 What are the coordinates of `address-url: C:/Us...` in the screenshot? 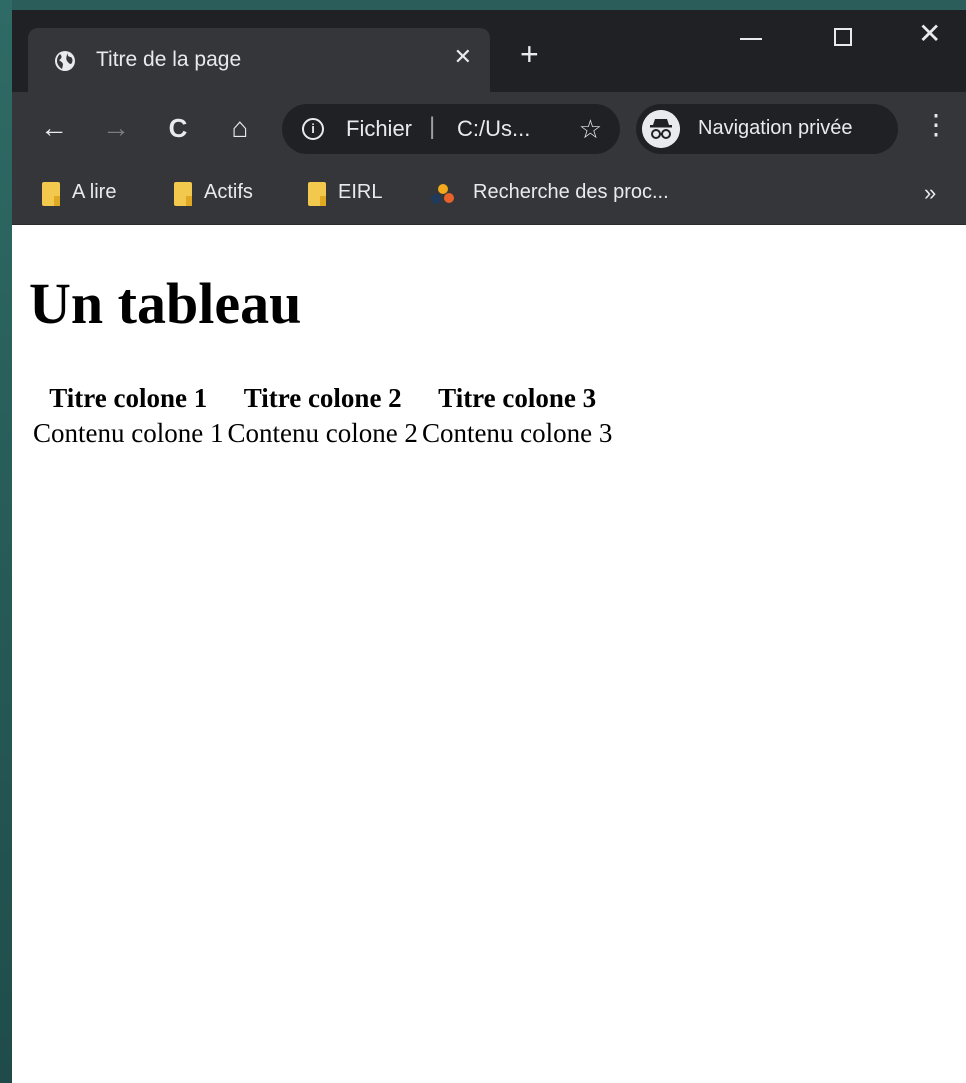 It's located at (493, 129).